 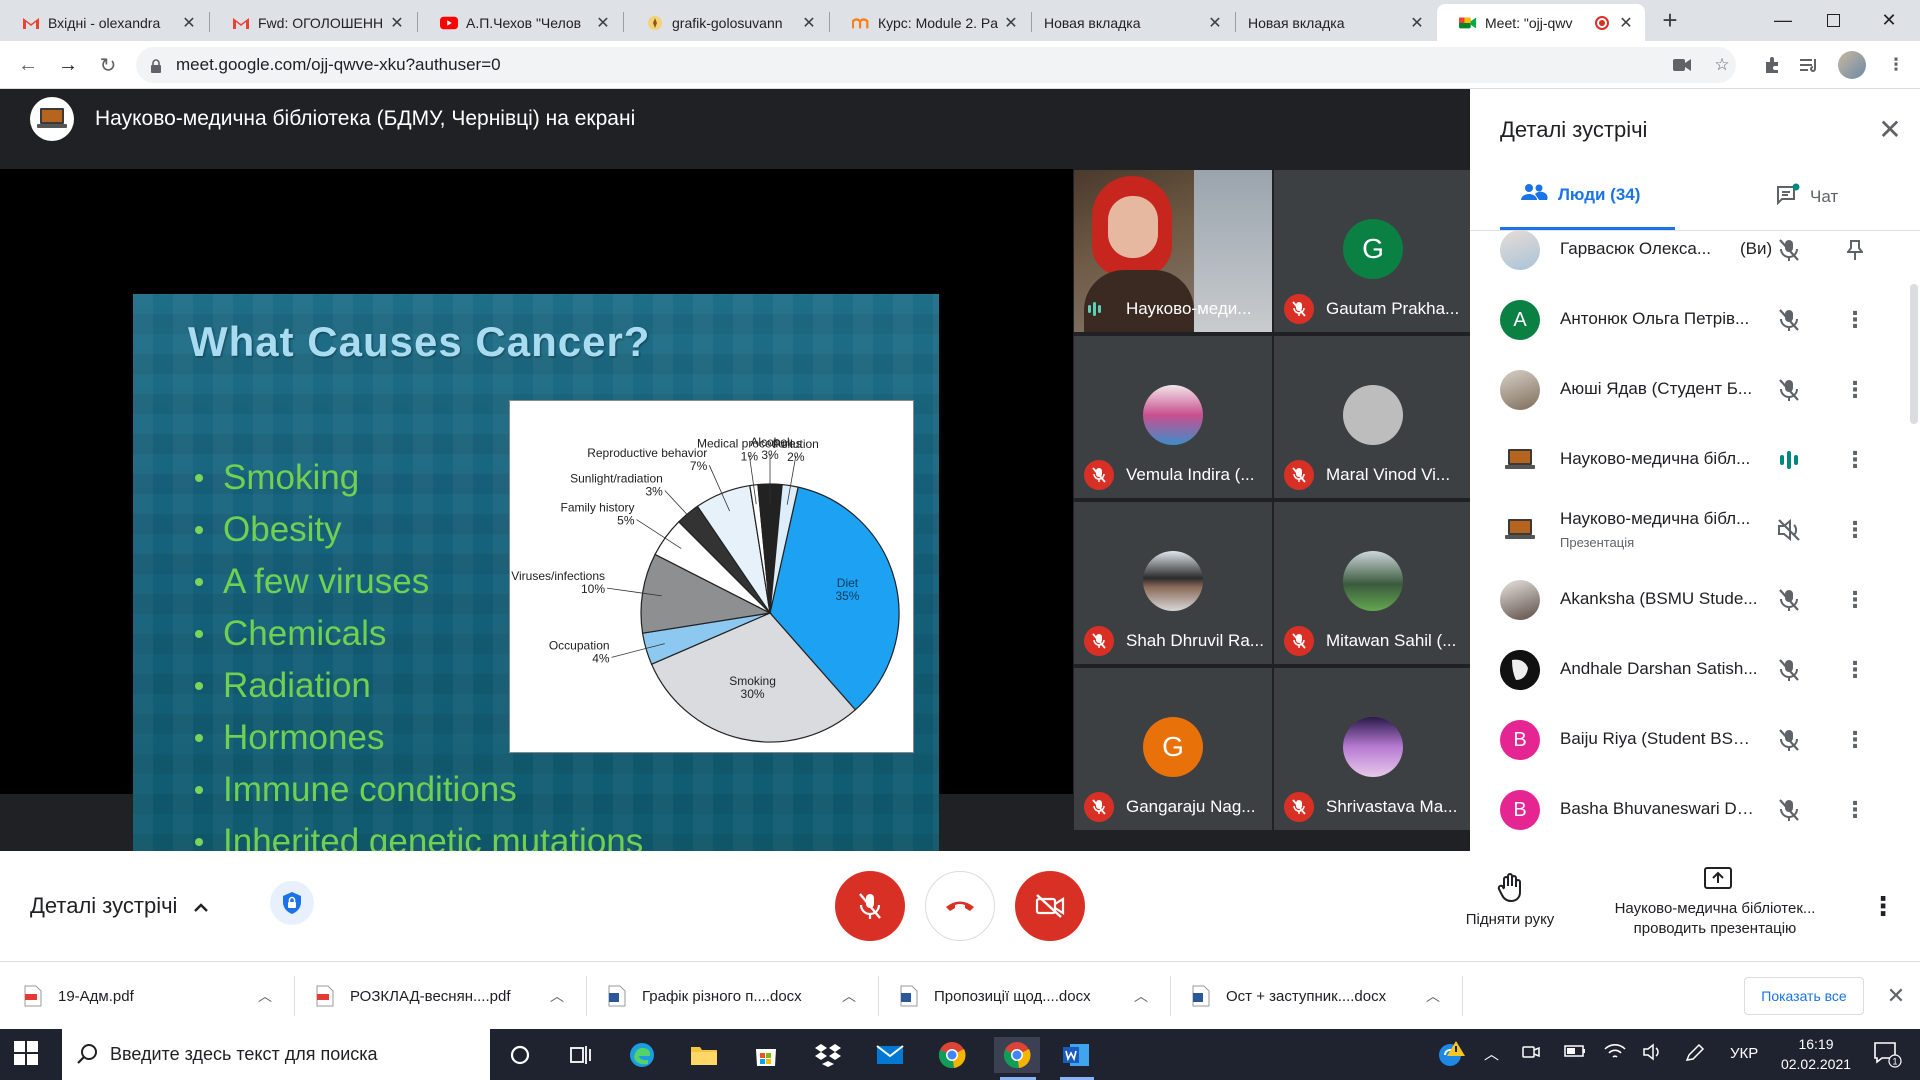 What do you see at coordinates (936, 65) in the screenshot?
I see `address-bar: meet.google.com/ojj-qwve-xku?authuser=0` at bounding box center [936, 65].